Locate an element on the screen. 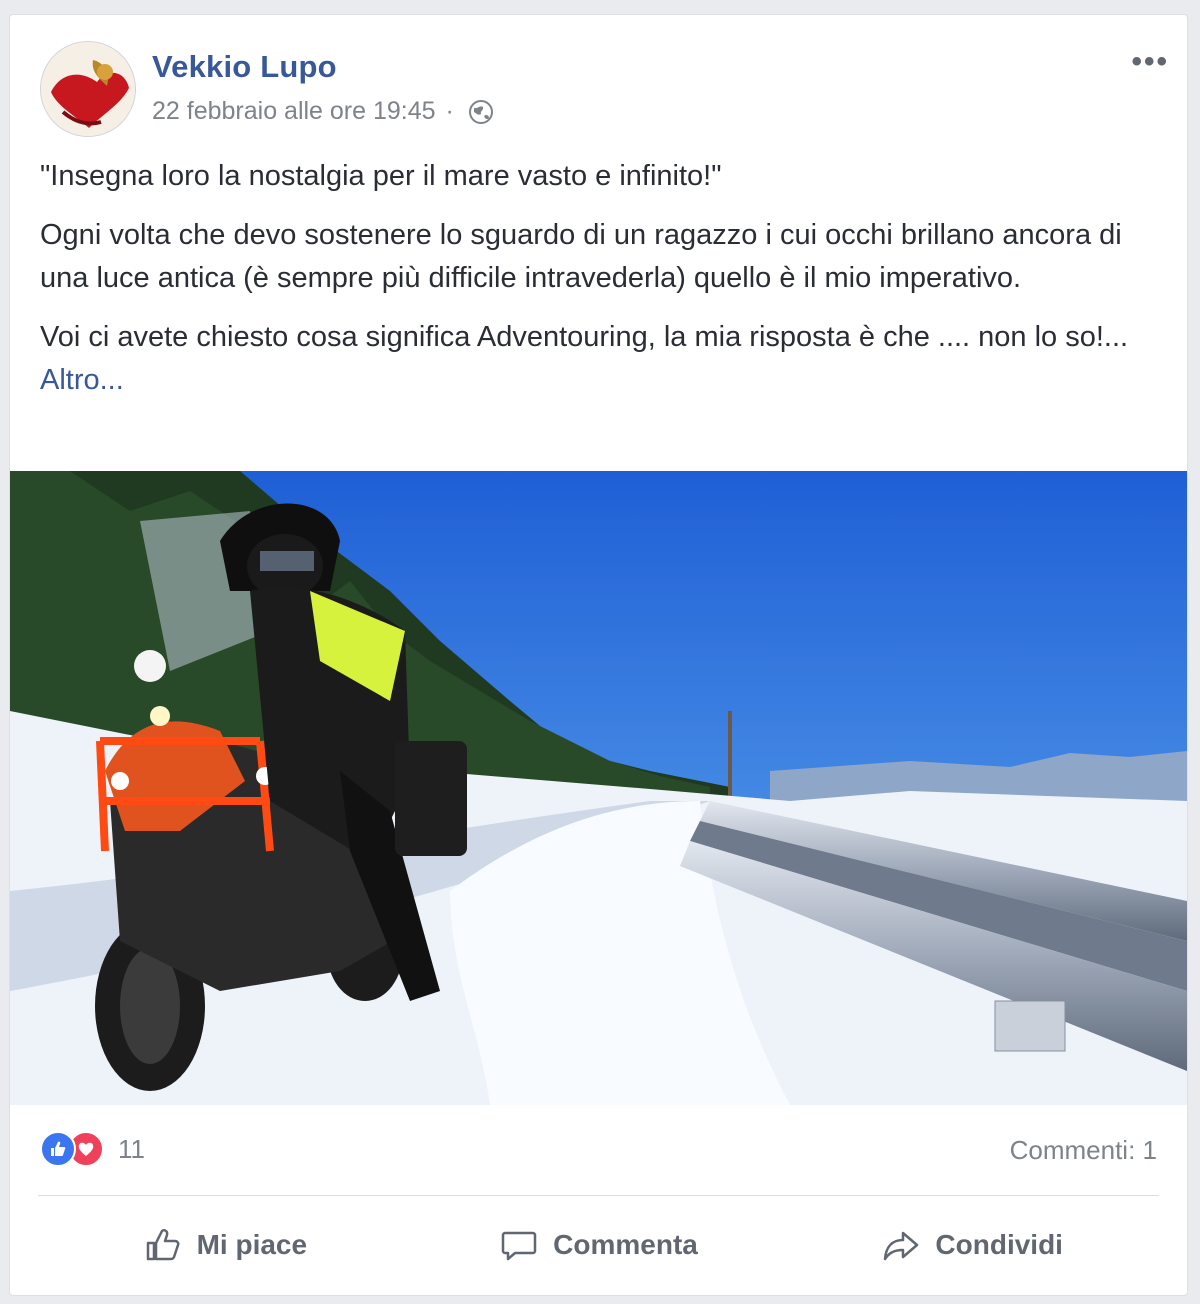  avatar-image is located at coordinates (88, 89).